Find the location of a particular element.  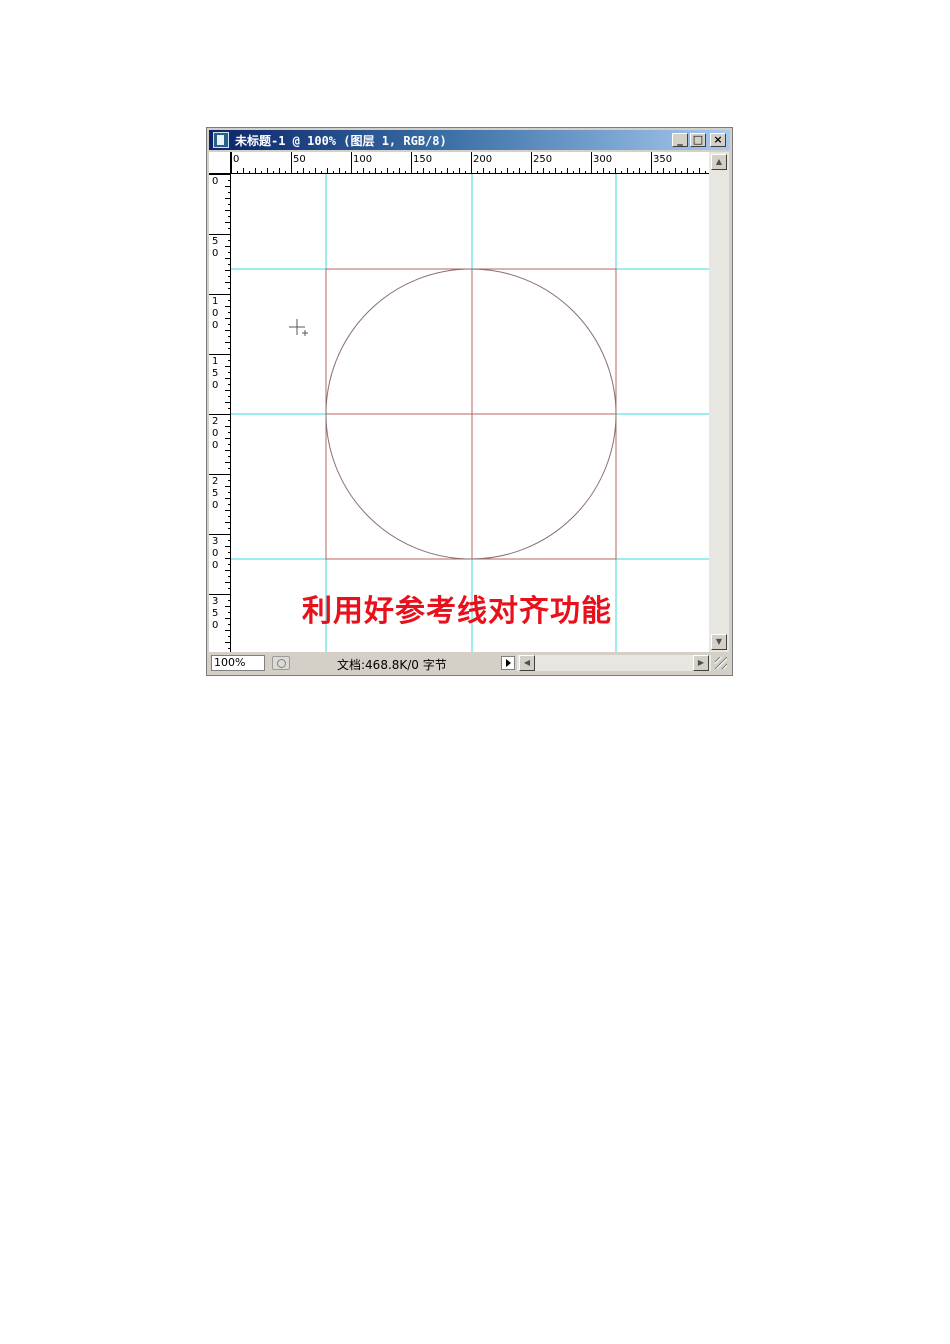

scroll-down-icon: ▼ is located at coordinates (719, 642).